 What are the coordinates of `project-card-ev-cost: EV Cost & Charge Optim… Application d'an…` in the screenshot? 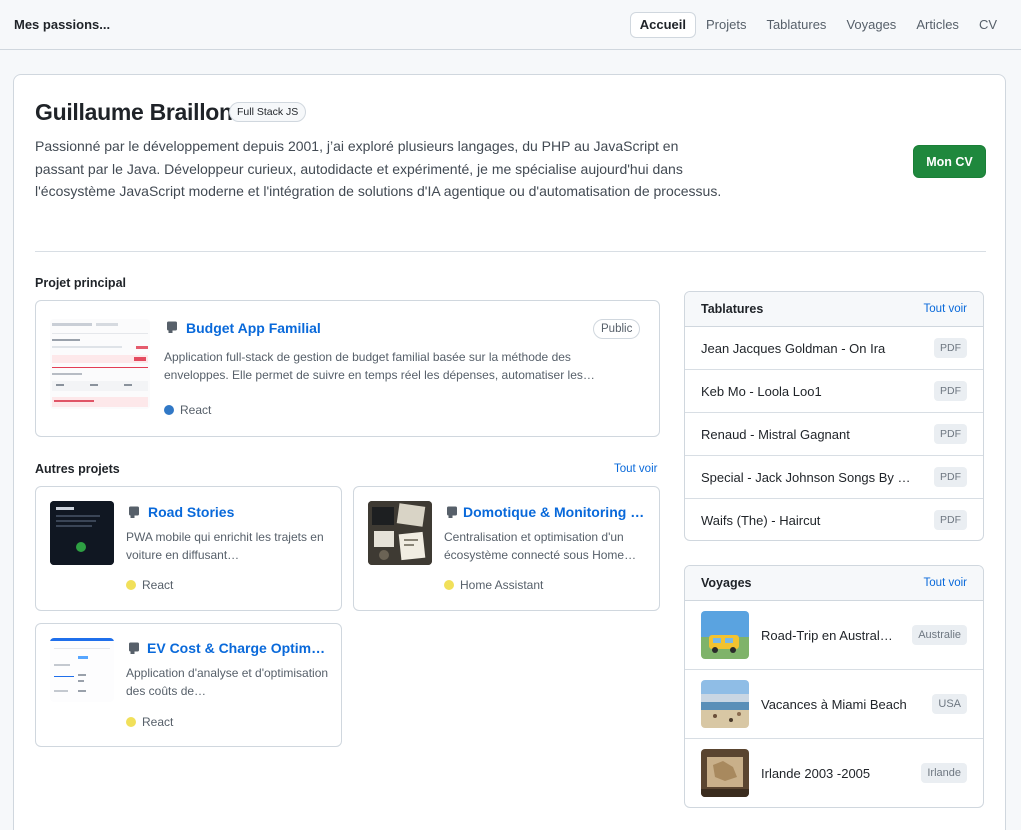 It's located at (188, 685).